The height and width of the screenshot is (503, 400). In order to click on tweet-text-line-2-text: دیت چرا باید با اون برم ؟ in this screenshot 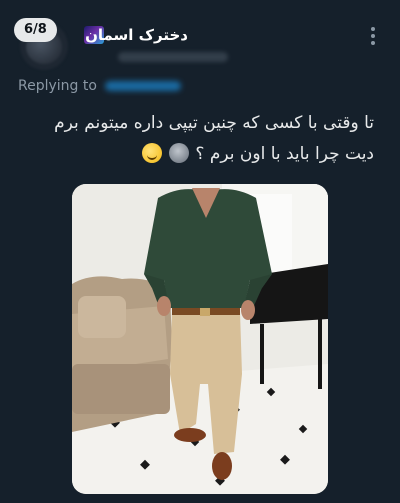, I will do `click(284, 154)`.